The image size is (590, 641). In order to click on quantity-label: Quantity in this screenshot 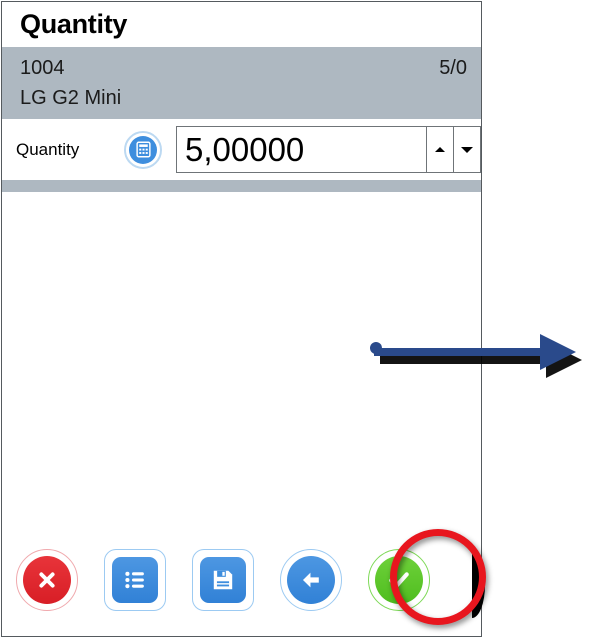, I will do `click(48, 149)`.